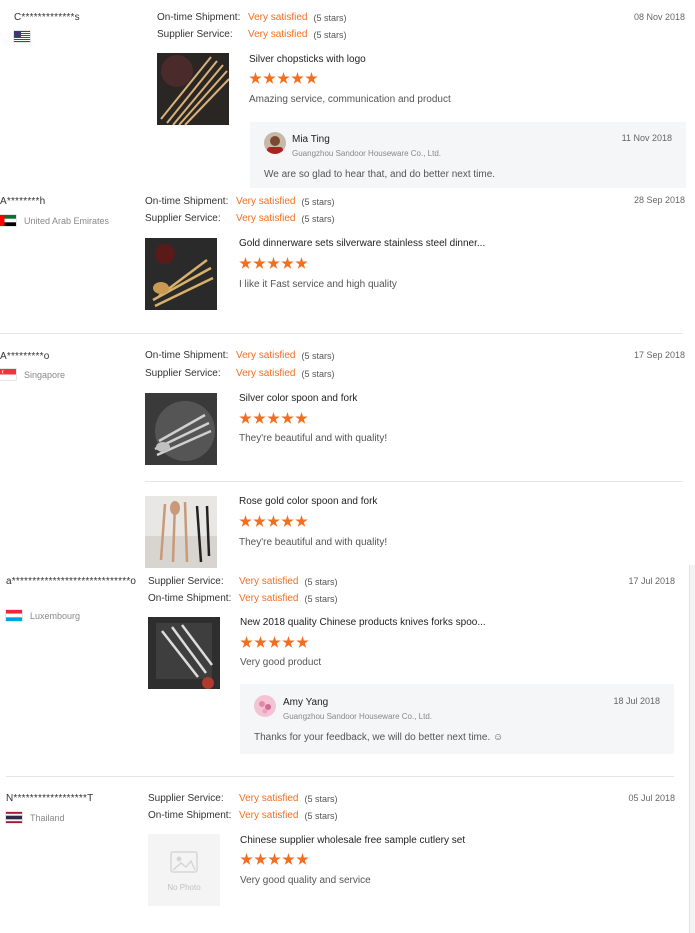  What do you see at coordinates (25, 356) in the screenshot?
I see `buyer-name: A*********o` at bounding box center [25, 356].